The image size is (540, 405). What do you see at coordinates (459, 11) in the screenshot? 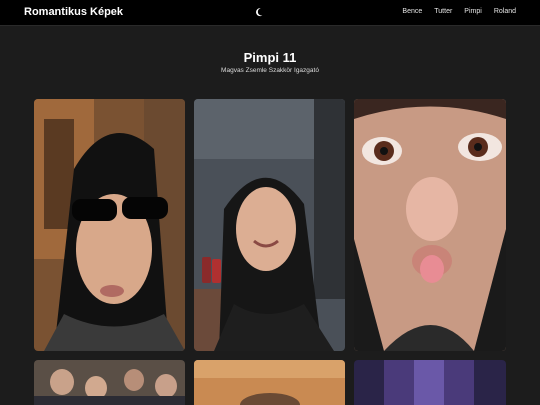
I see `nav-menu: Bence Tutter Pimpi Roland` at bounding box center [459, 11].